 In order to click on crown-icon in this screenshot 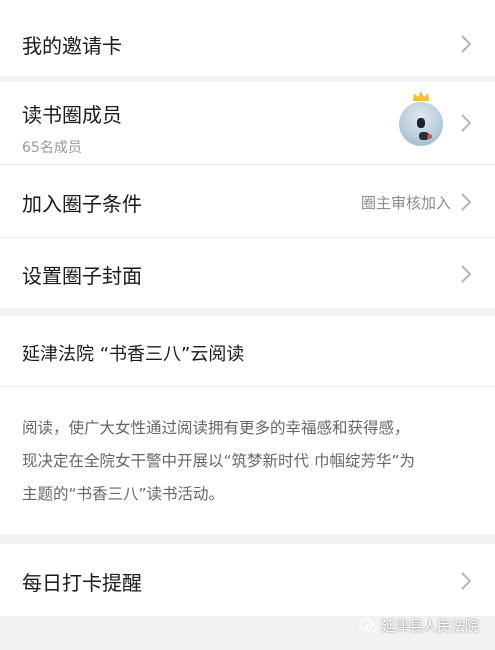, I will do `click(421, 96)`.